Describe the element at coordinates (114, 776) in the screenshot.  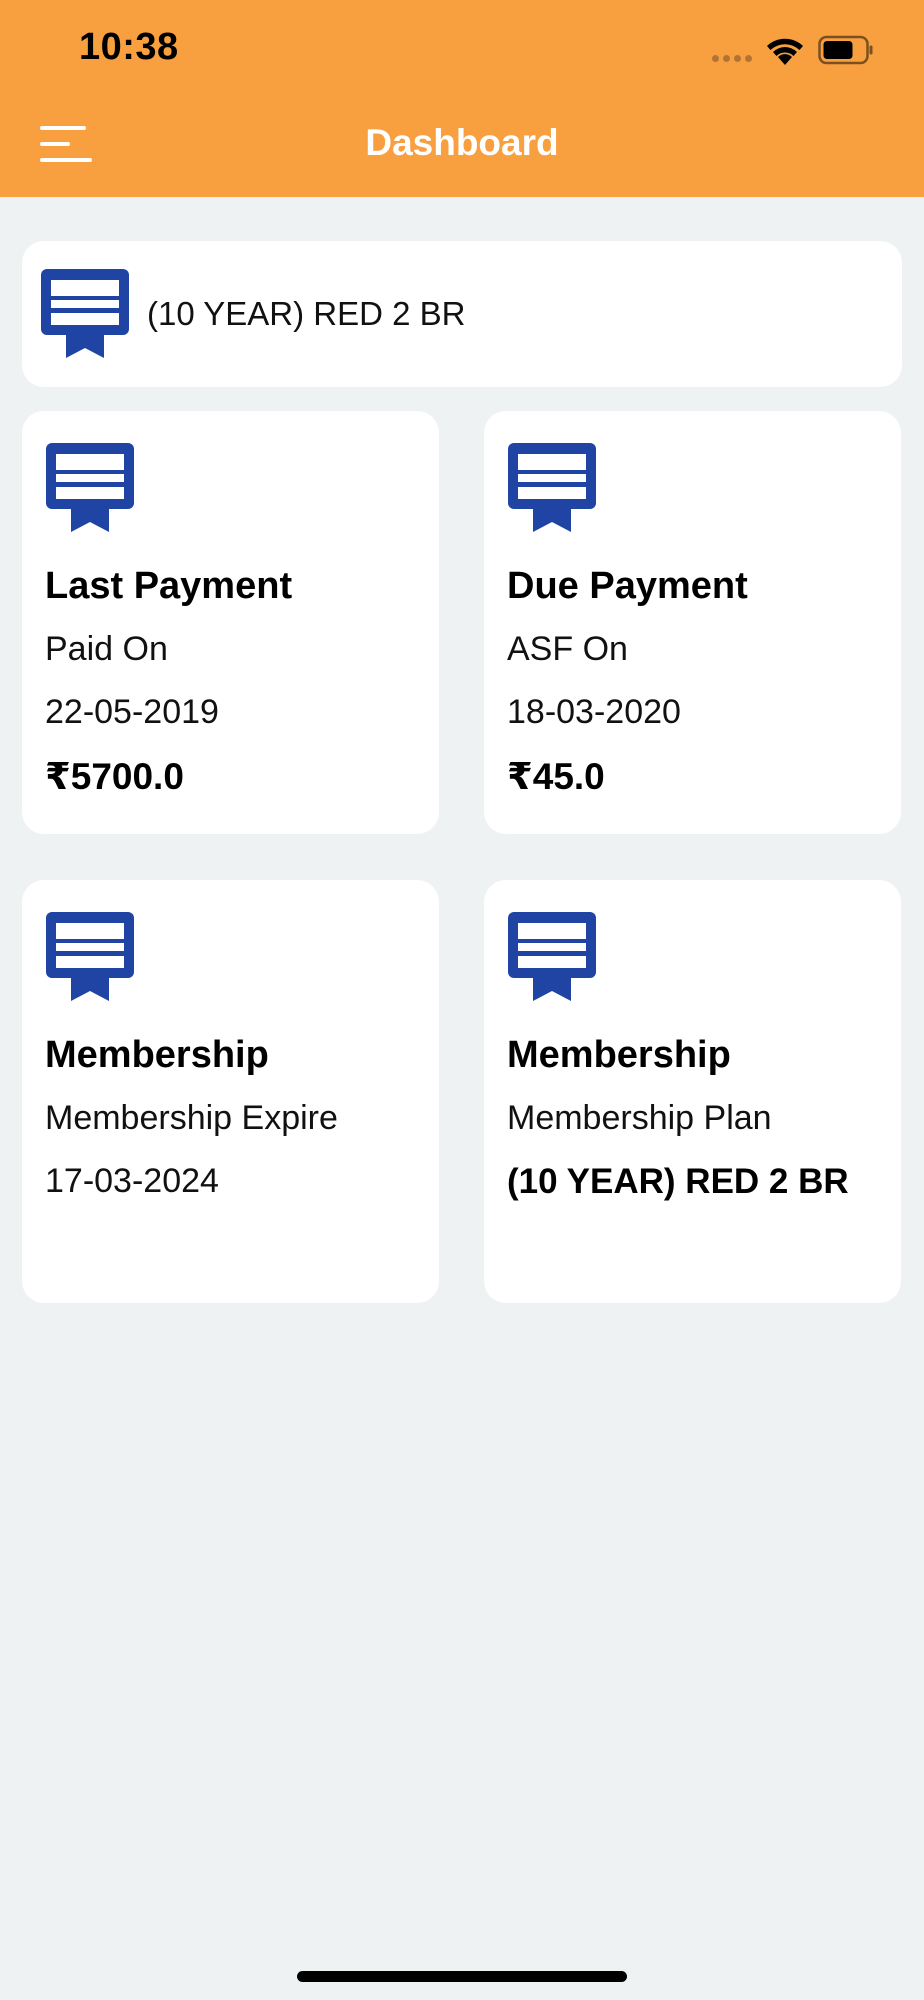
I see `card-amount: ₹5700.0` at that location.